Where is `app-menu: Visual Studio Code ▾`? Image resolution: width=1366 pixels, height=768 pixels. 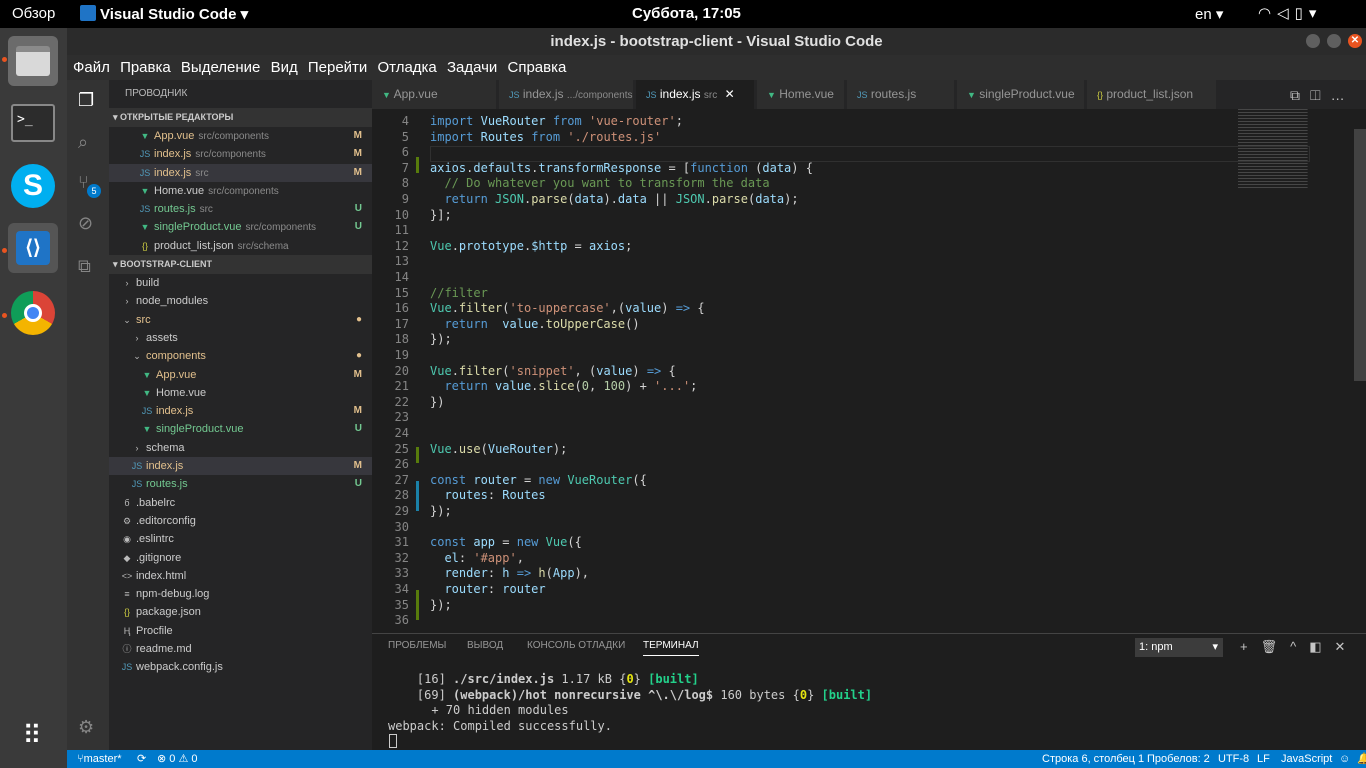 app-menu: Visual Studio Code ▾ is located at coordinates (164, 14).